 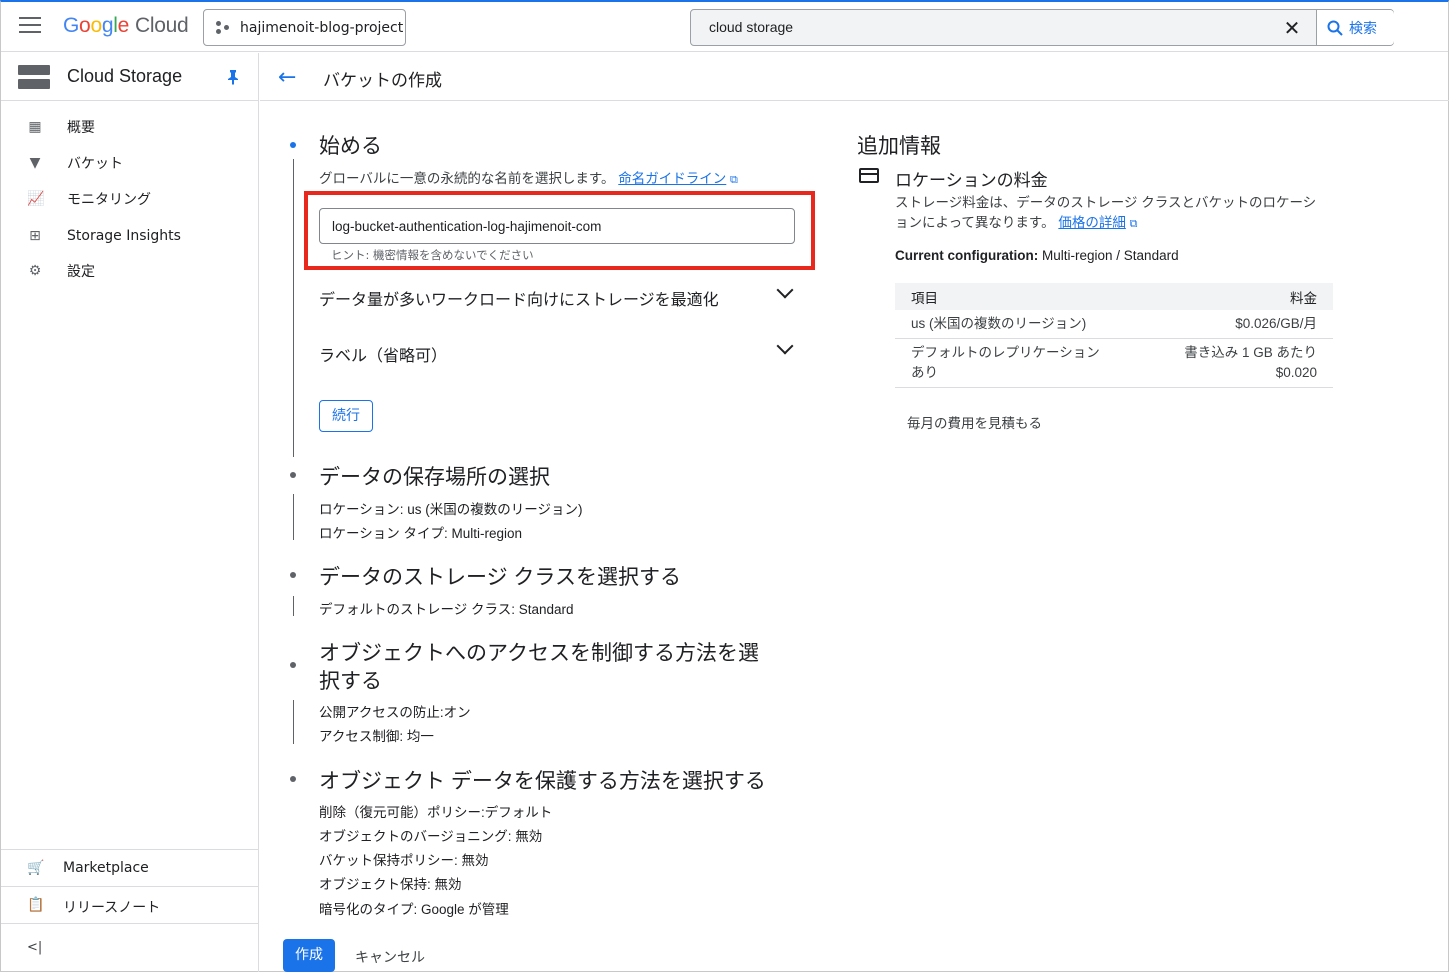 What do you see at coordinates (1335, 28) in the screenshot?
I see `search-icon` at bounding box center [1335, 28].